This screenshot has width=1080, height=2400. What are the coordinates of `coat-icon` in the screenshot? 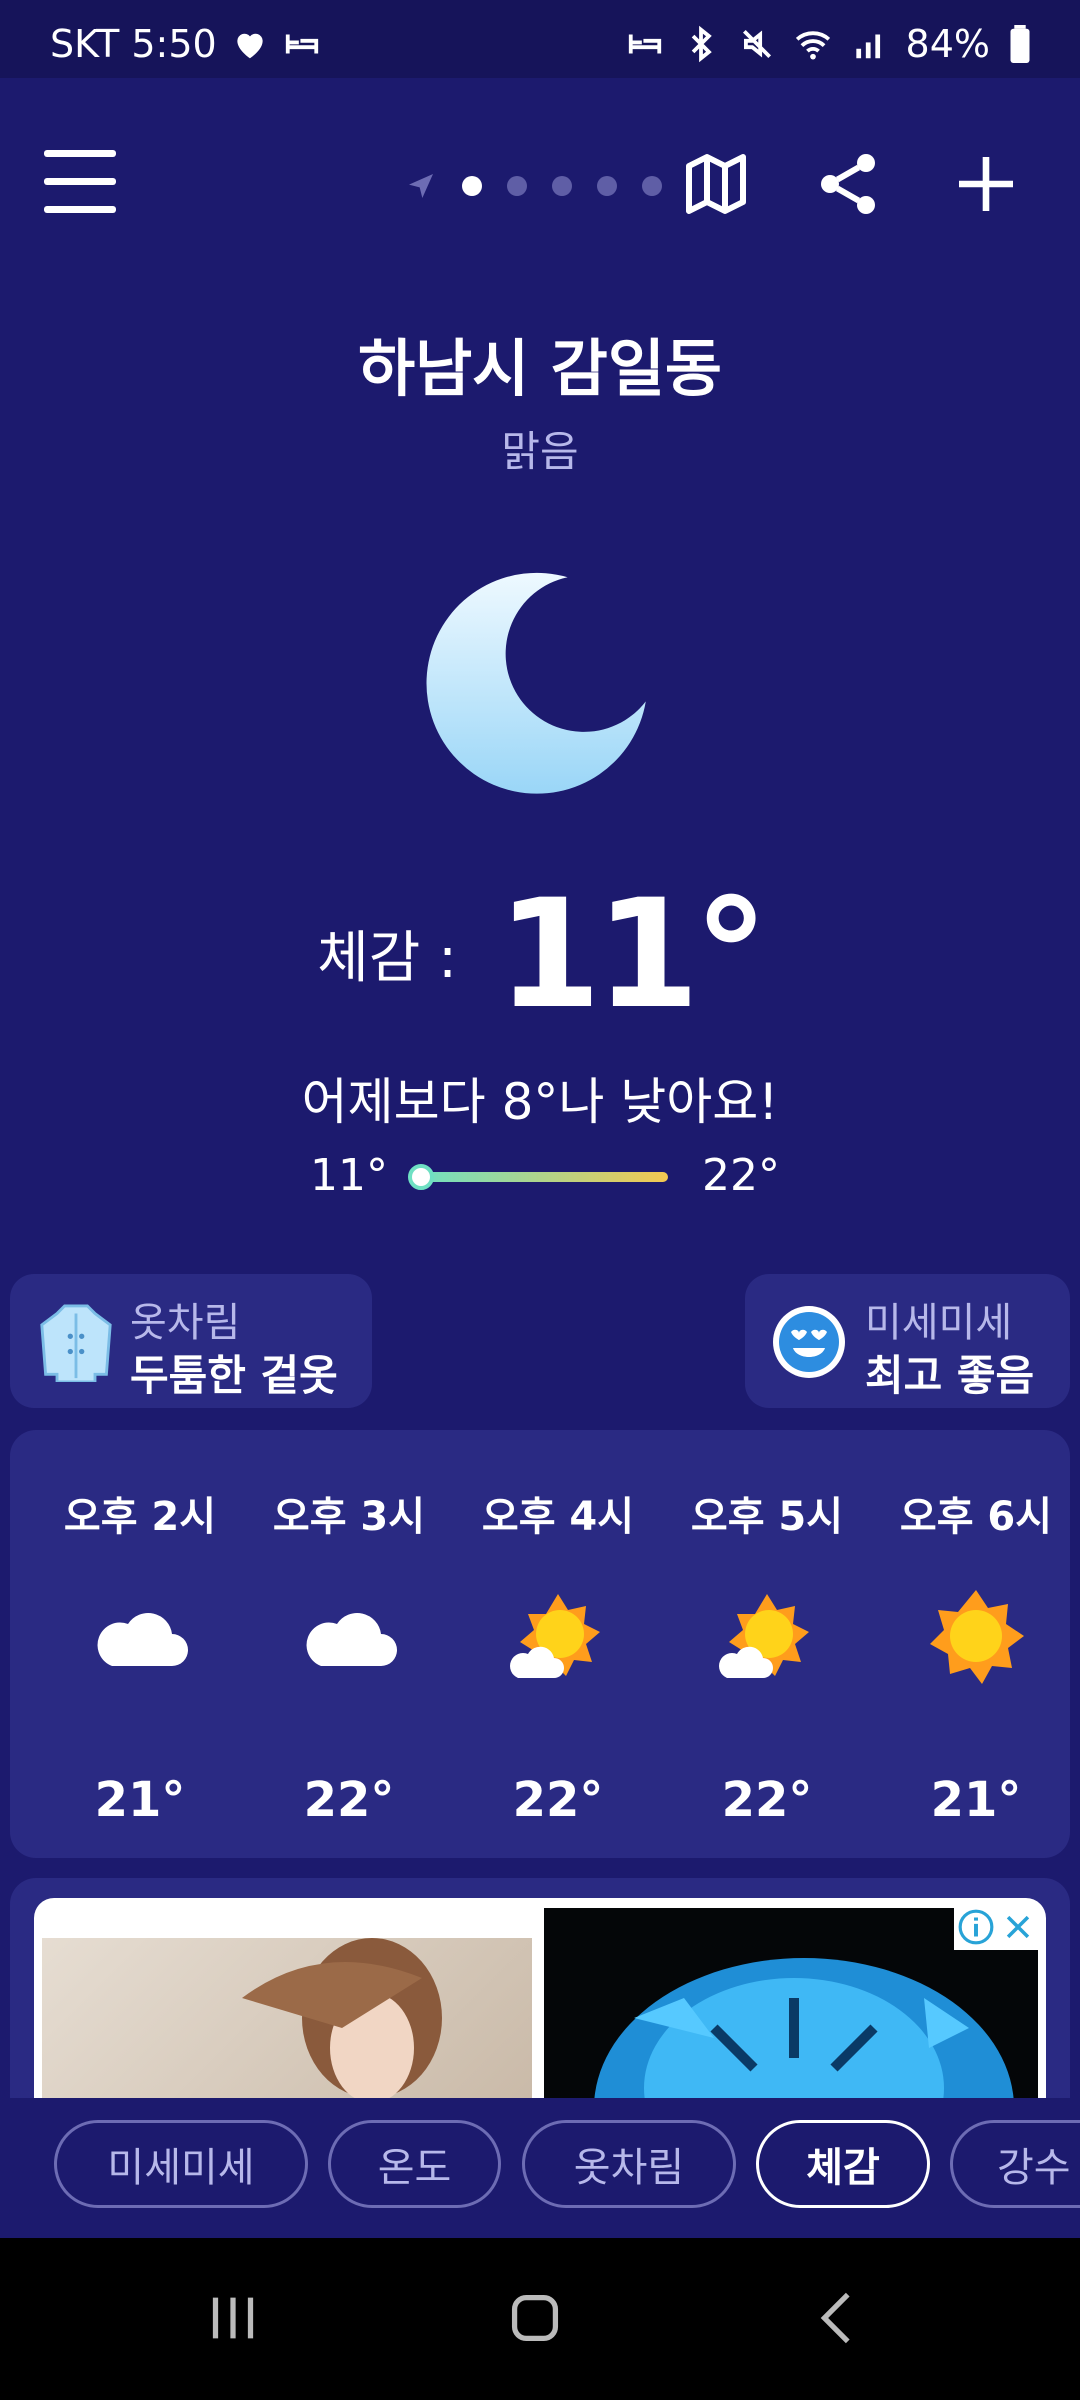 It's located at (76, 1343).